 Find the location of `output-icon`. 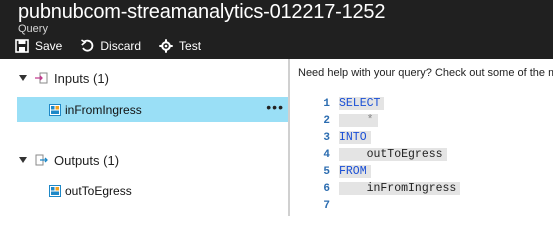

output-icon is located at coordinates (41, 160).